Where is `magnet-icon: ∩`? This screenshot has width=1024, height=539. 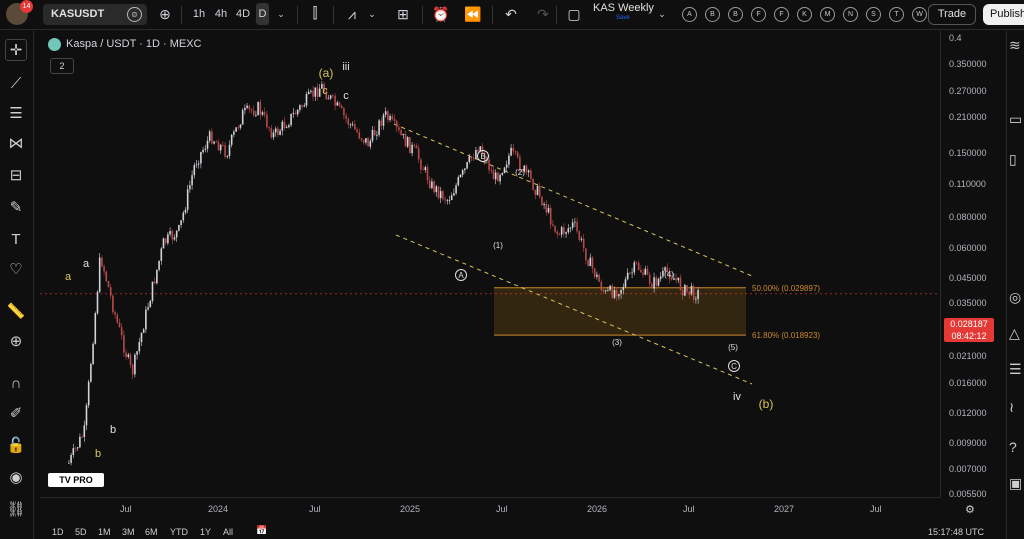
magnet-icon: ∩ is located at coordinates (16, 384).